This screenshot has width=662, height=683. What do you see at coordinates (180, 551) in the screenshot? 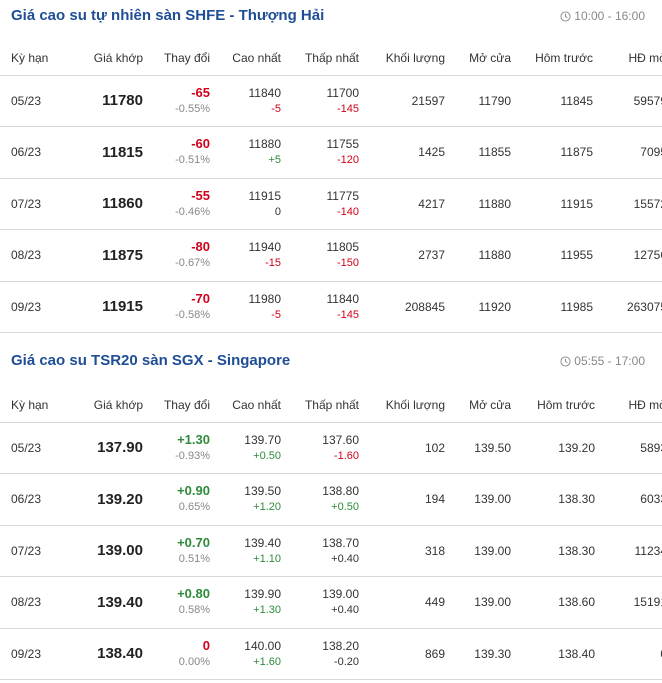
I see `change-cell: +0.70 0.51%` at bounding box center [180, 551].